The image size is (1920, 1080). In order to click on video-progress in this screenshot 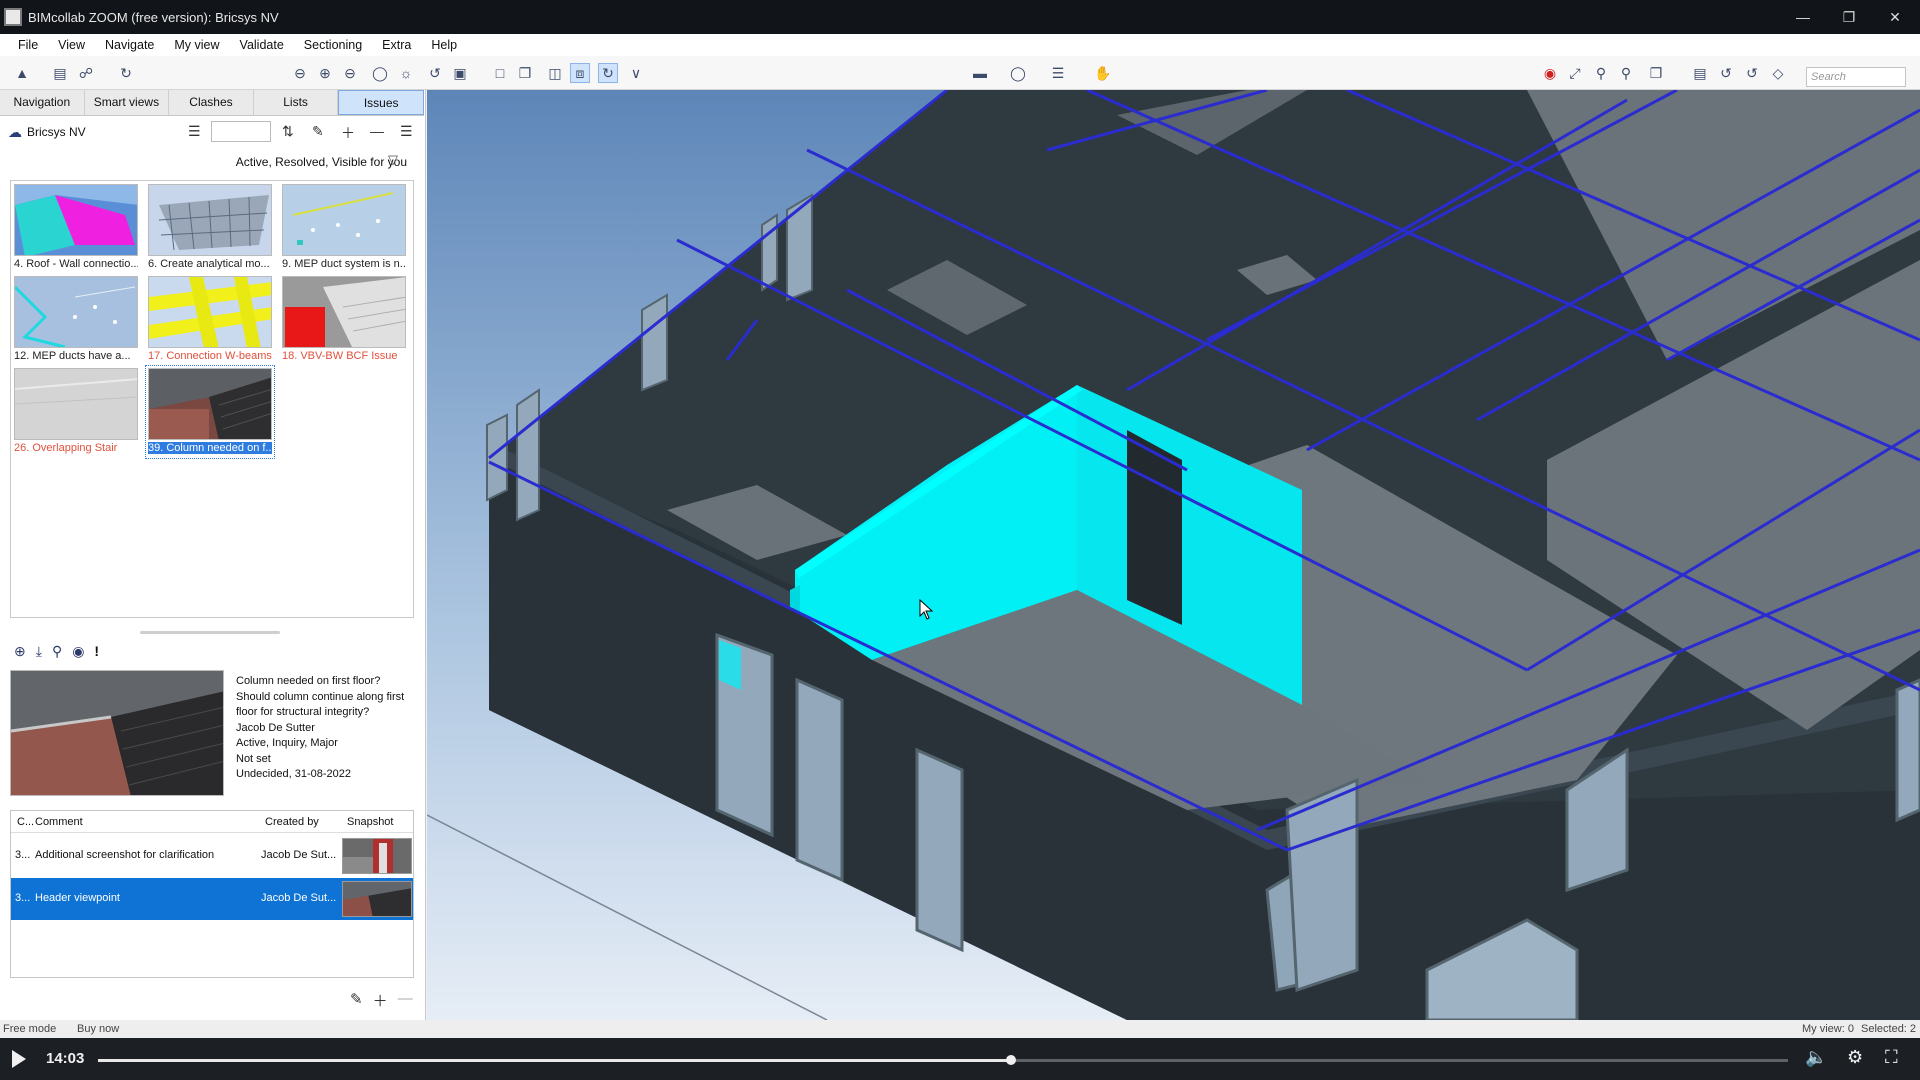, I will do `click(943, 1060)`.